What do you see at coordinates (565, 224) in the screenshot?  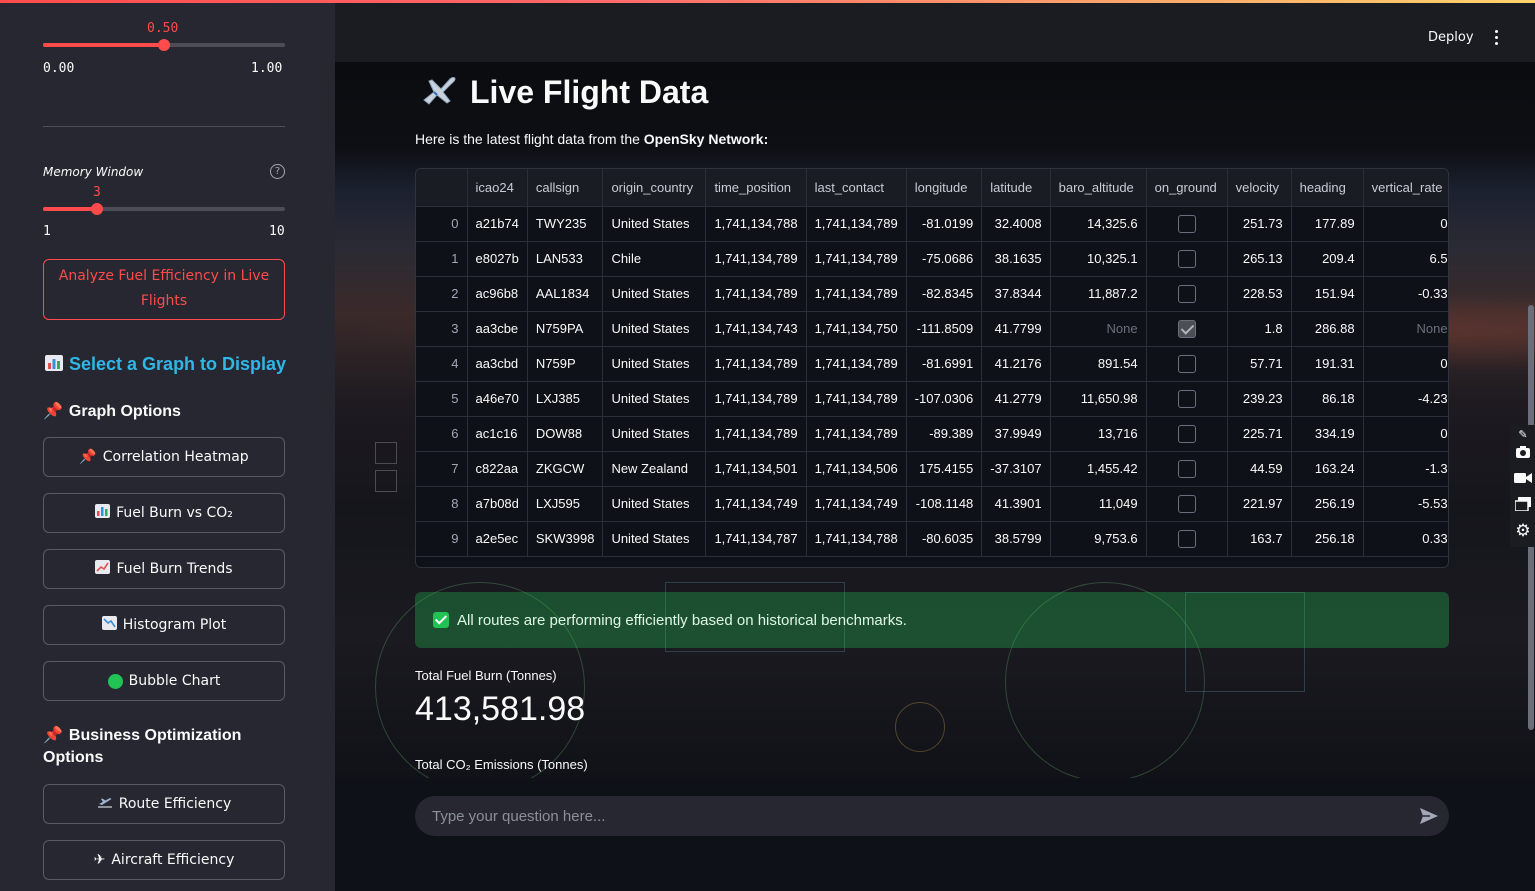 I see `table-cell: TWY235` at bounding box center [565, 224].